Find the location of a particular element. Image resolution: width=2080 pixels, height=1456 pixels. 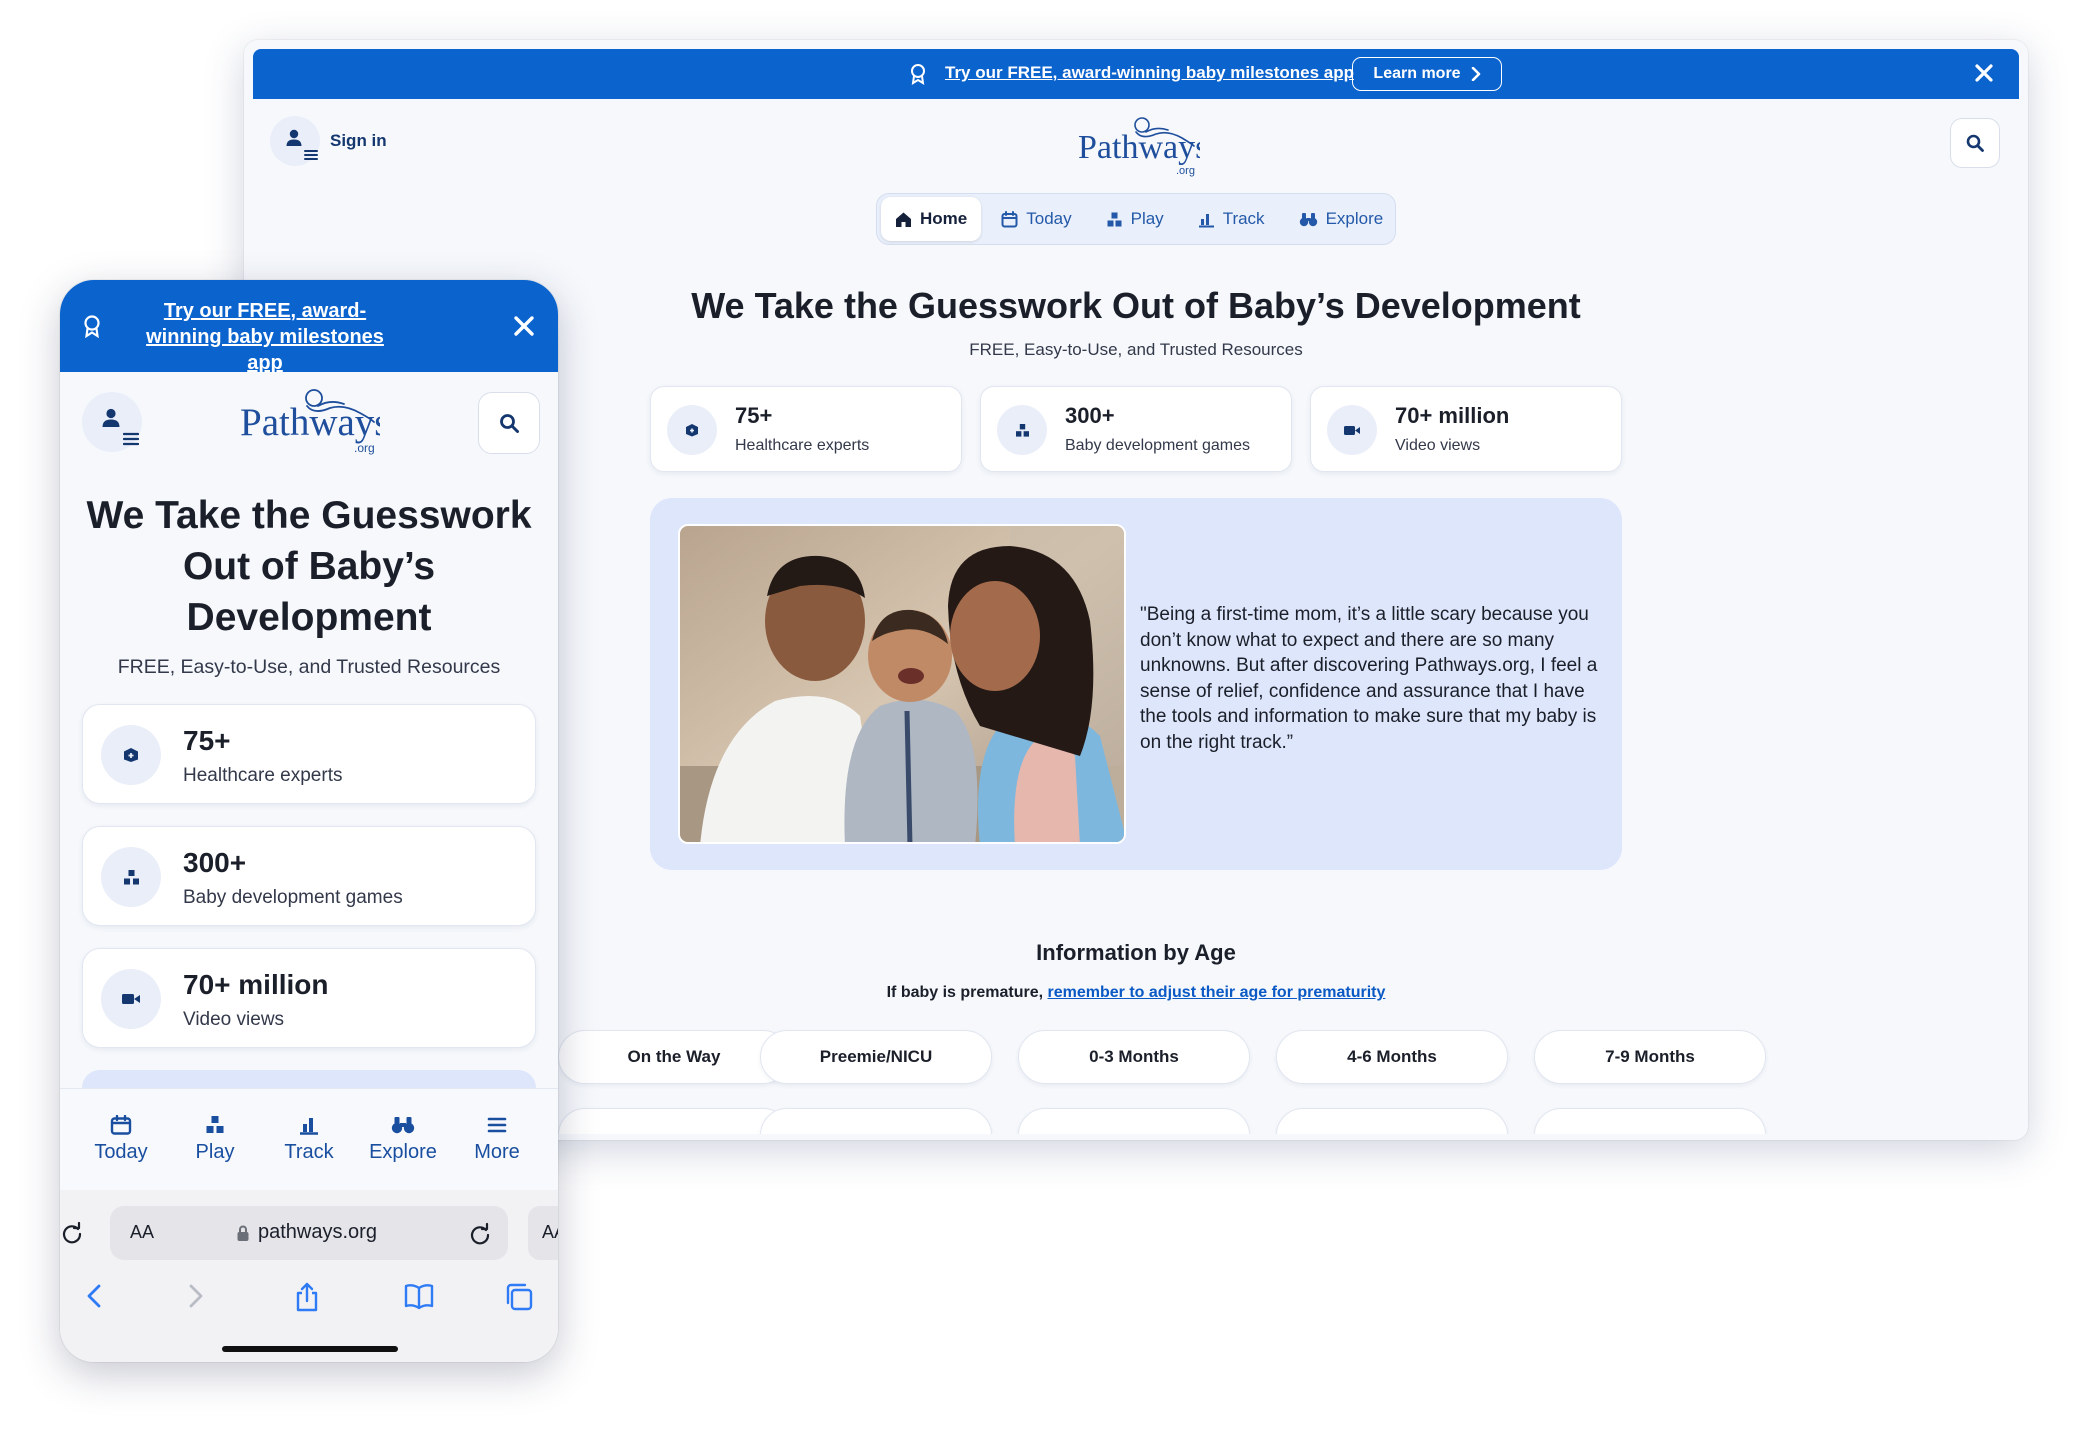

nav-tab-play: Play is located at coordinates (1135, 219).